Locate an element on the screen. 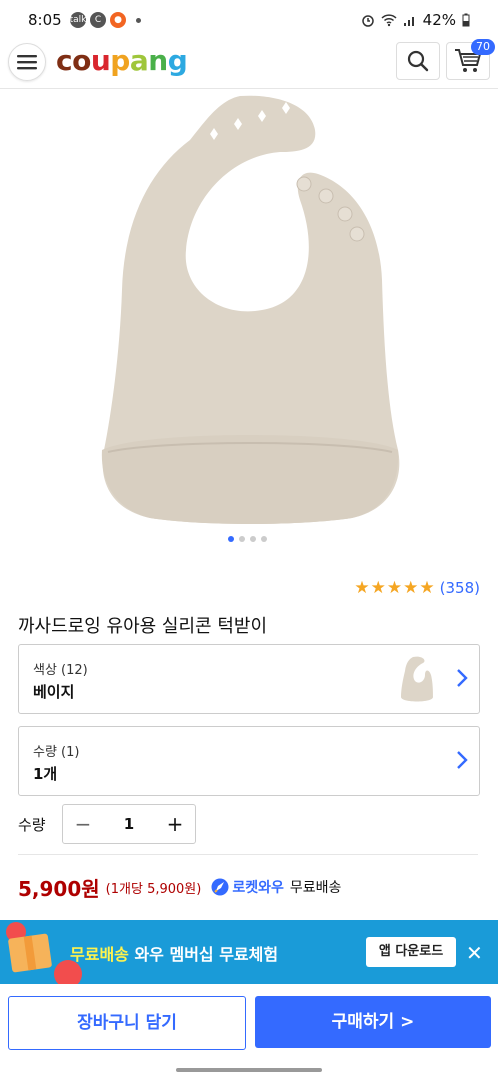 This screenshot has height=1080, width=498. free-shipping-label: 무료배송 is located at coordinates (315, 888).